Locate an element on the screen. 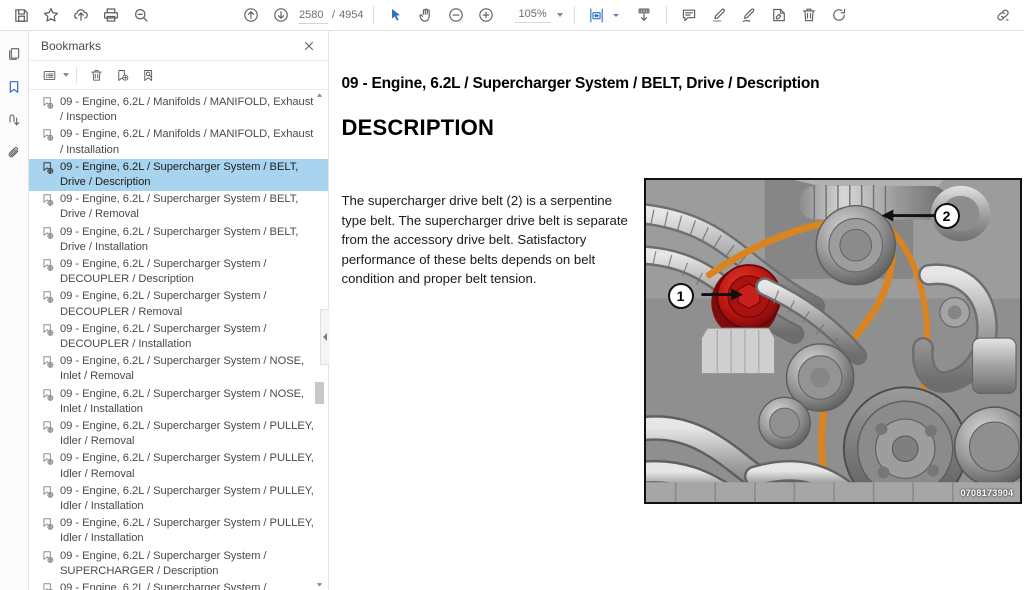 The image size is (1024, 590). attachment-icon is located at coordinates (14, 152).